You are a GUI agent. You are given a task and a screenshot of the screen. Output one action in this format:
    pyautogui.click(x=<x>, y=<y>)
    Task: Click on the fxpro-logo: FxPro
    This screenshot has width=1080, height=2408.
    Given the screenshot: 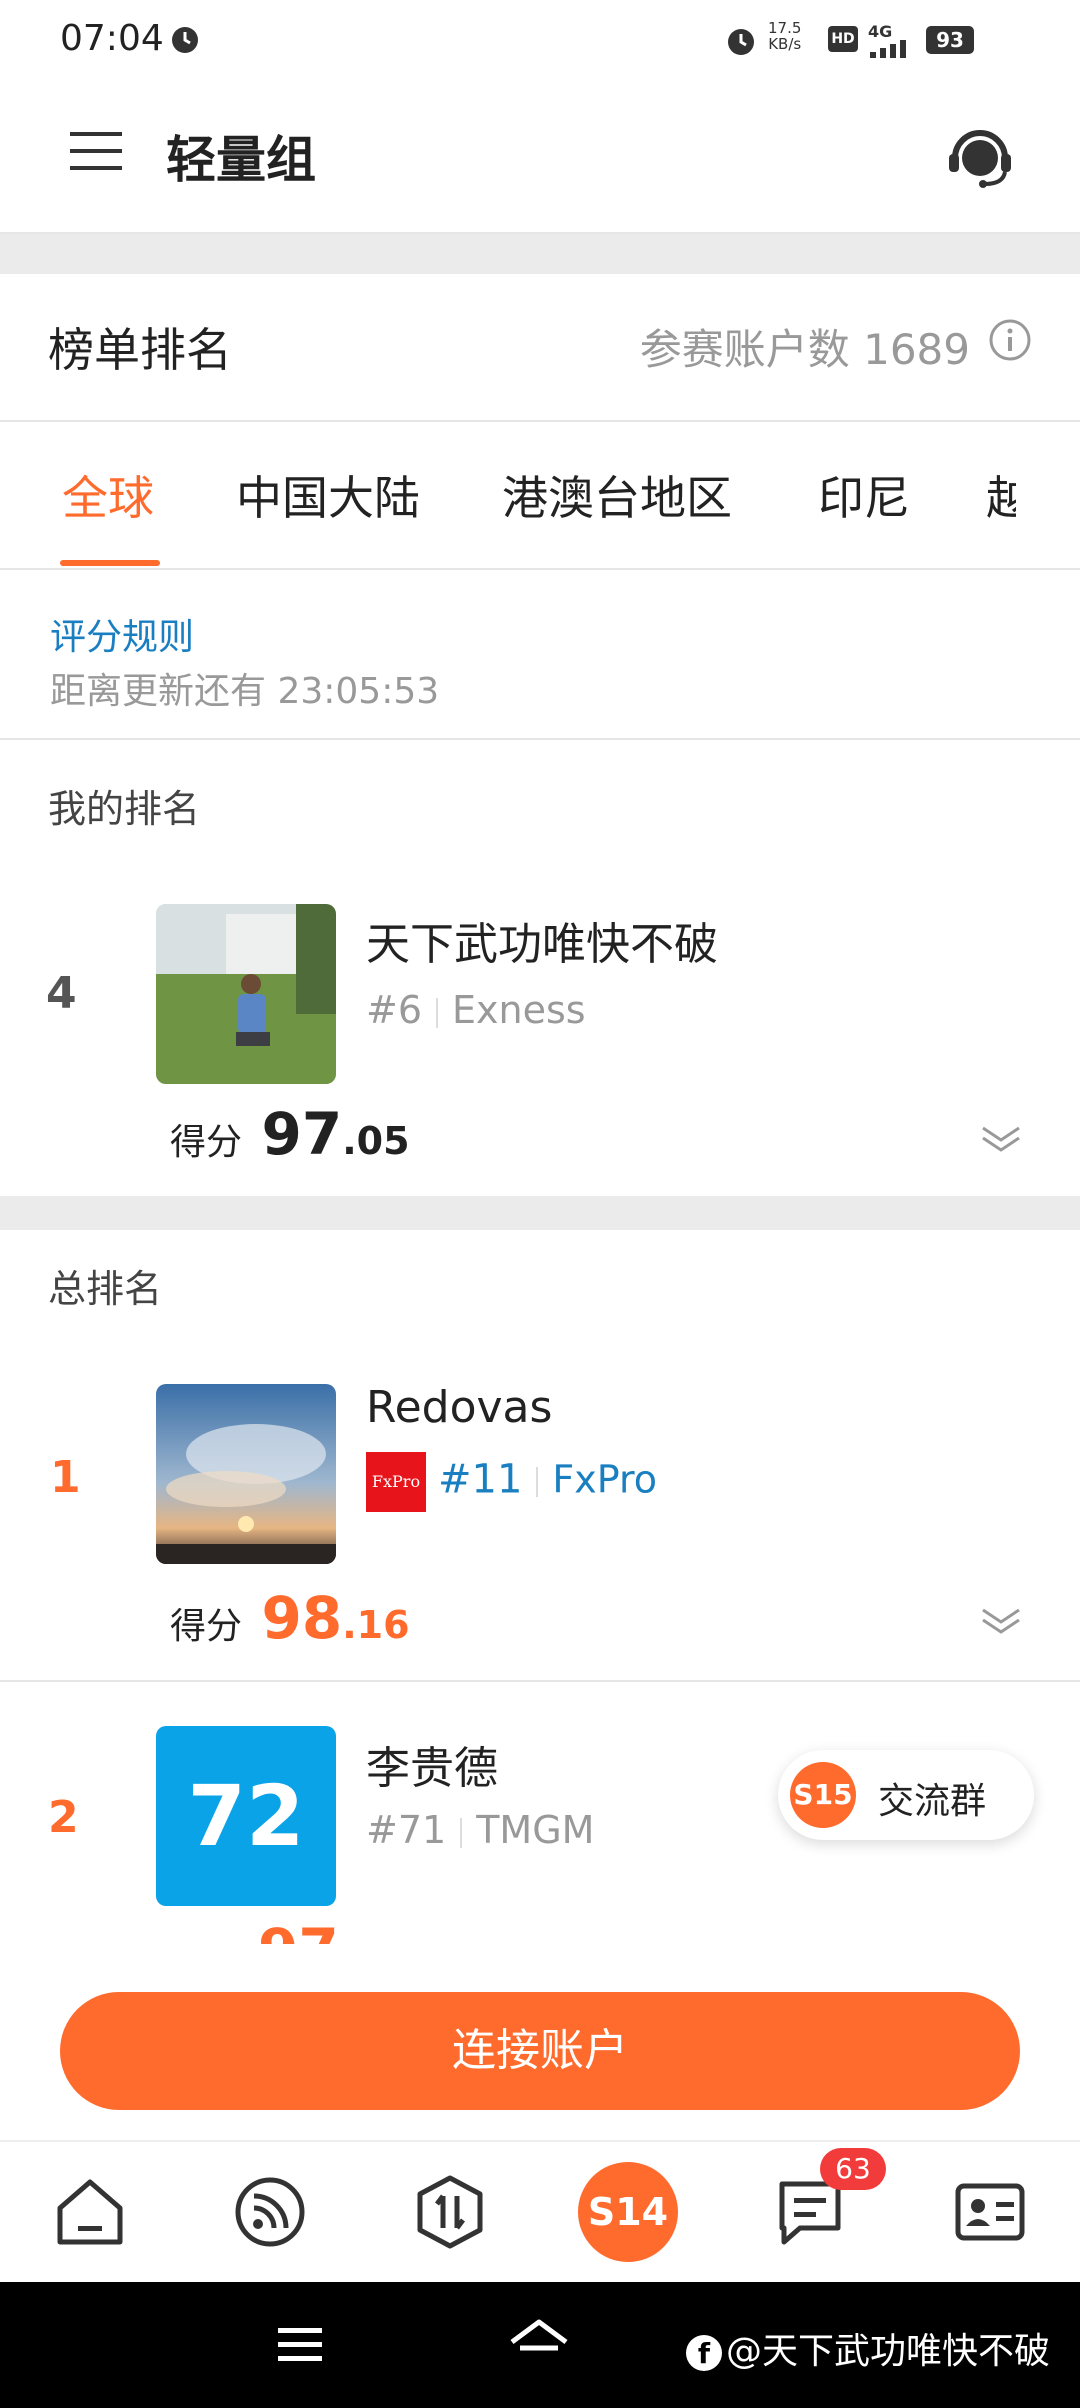 What is the action you would take?
    pyautogui.click(x=396, y=1482)
    